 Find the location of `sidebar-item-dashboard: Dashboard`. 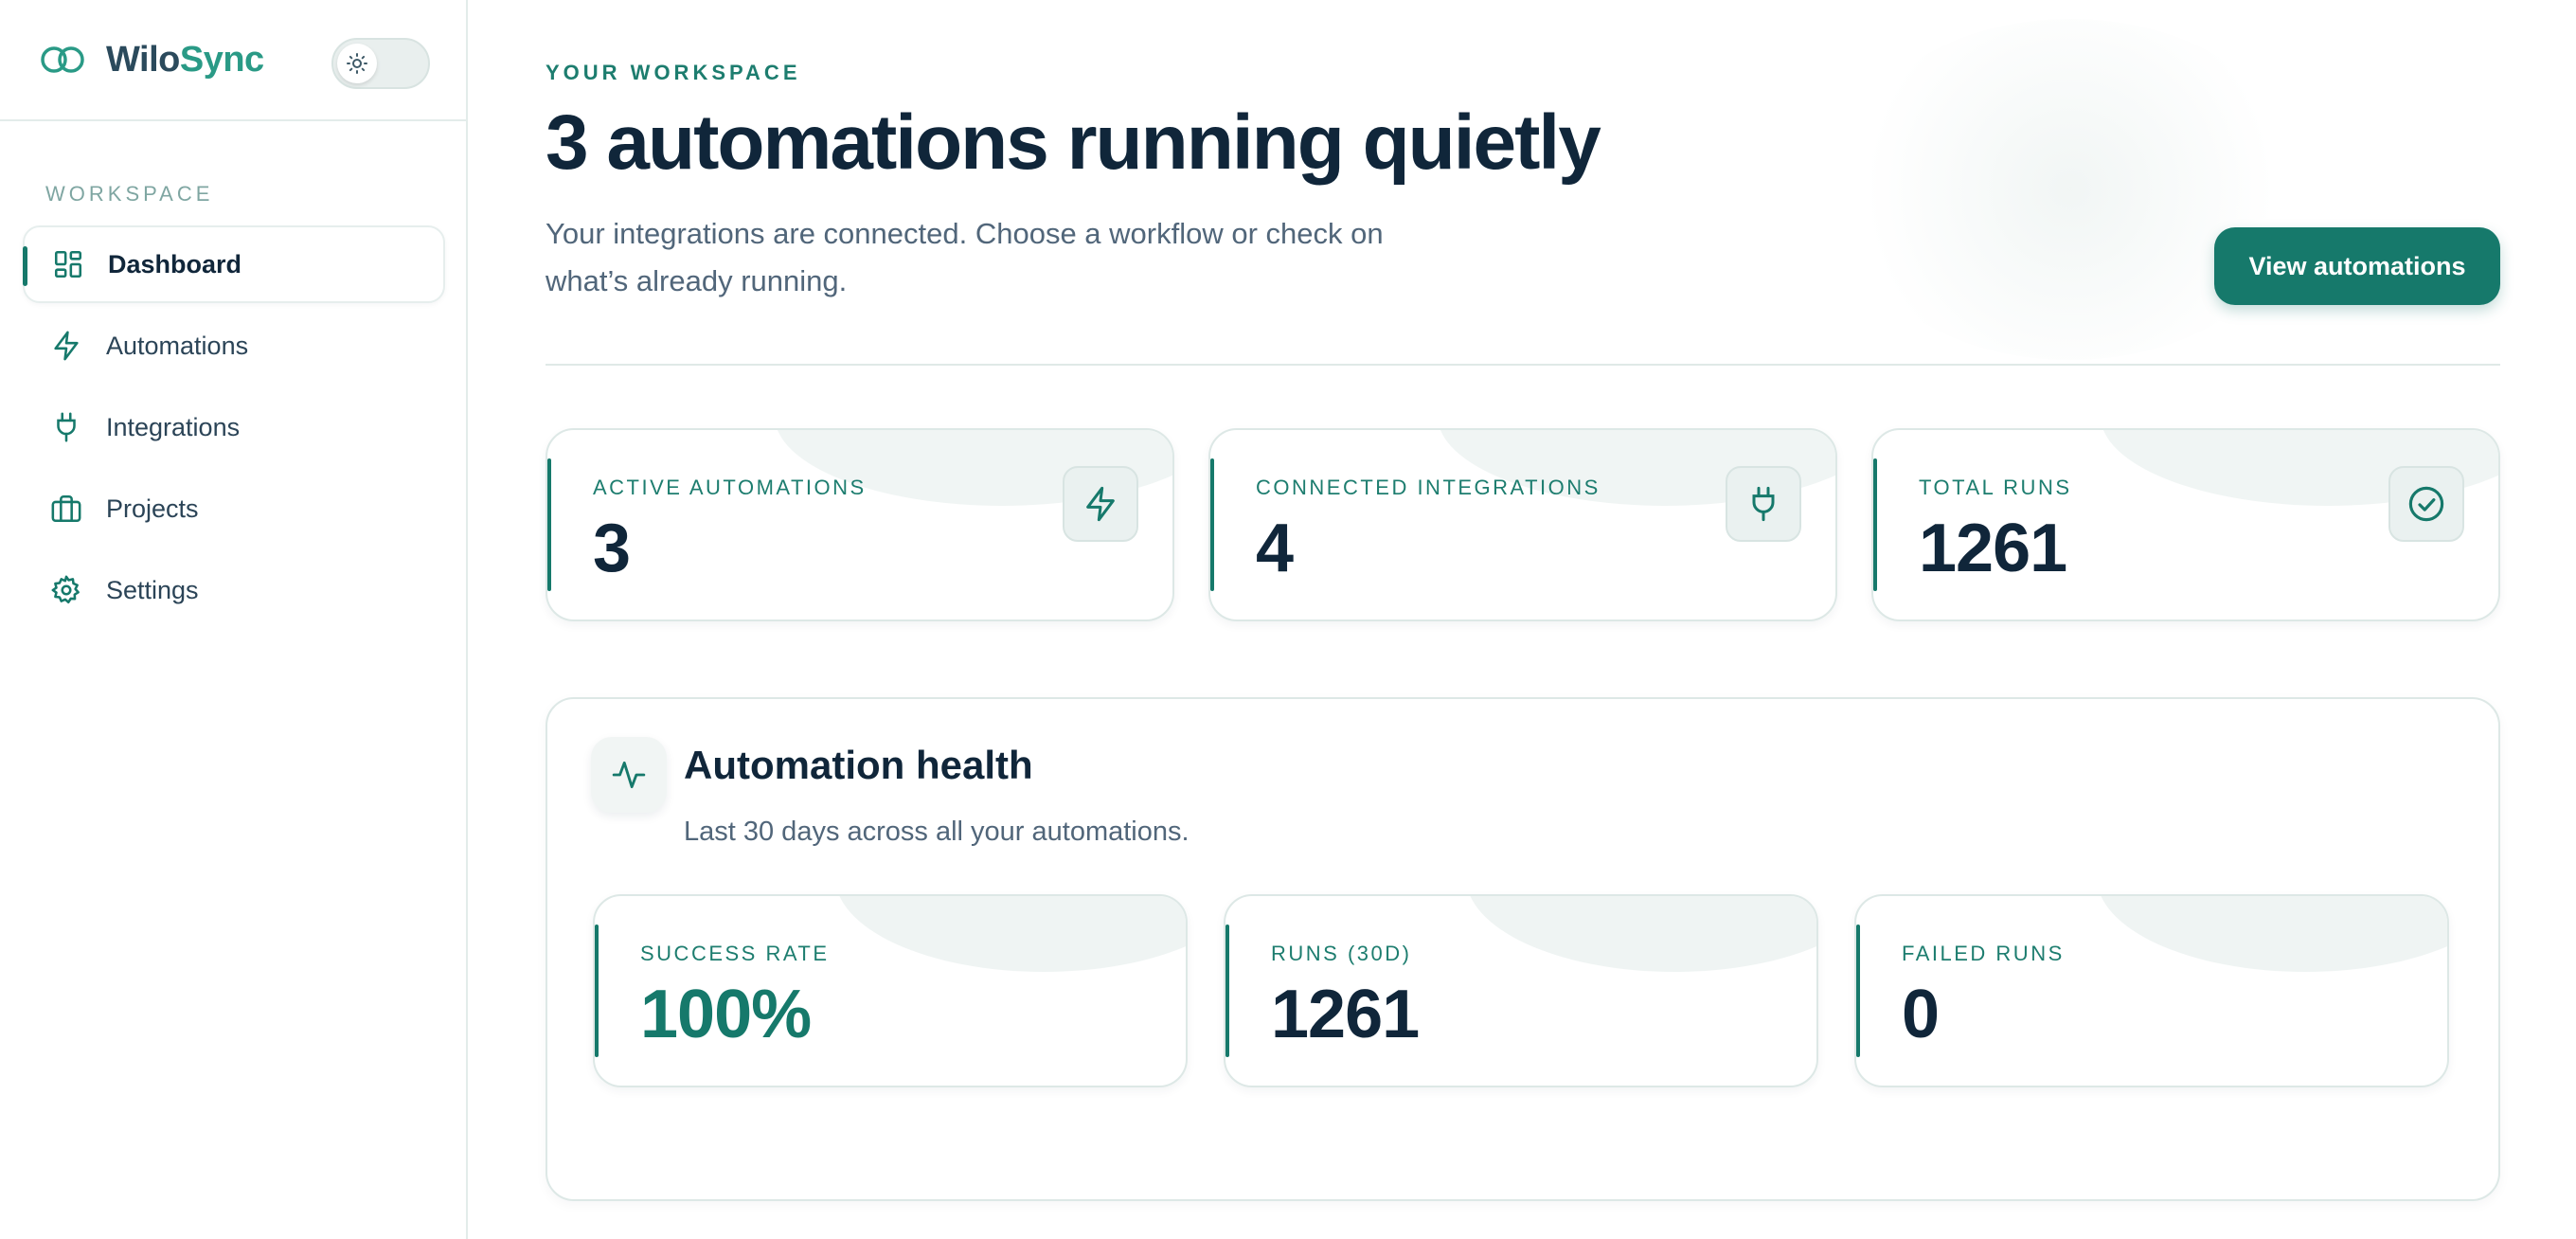

sidebar-item-dashboard: Dashboard is located at coordinates (234, 264).